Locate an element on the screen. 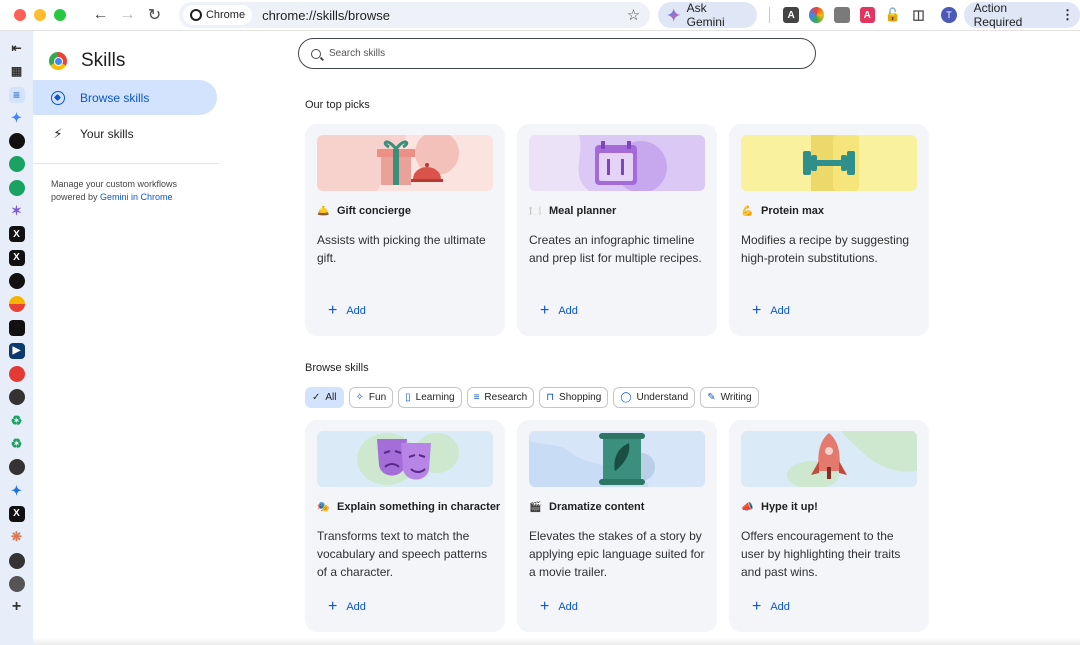 This screenshot has height=645, width=1080. meal-planner-illustration is located at coordinates (617, 163).